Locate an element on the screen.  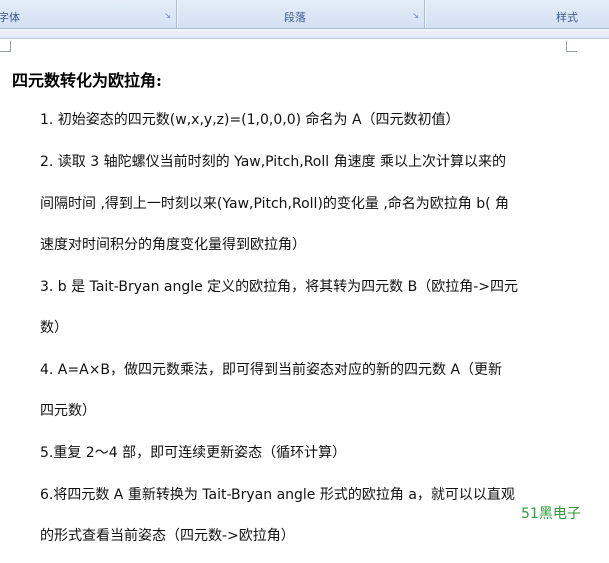
font-group-label: 字体 is located at coordinates (10, 17).